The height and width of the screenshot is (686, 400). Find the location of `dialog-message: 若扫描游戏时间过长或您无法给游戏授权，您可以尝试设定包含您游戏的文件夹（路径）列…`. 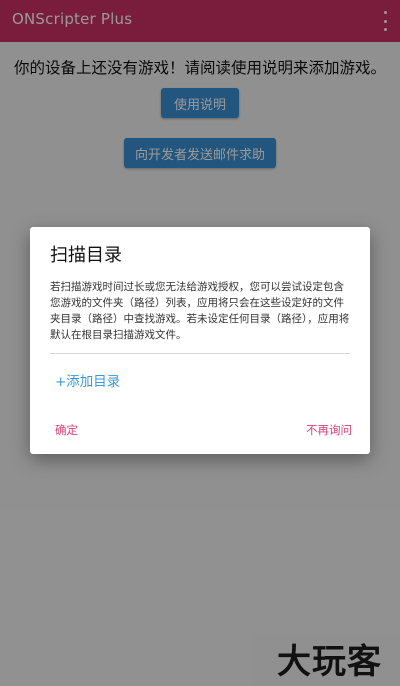

dialog-message: 若扫描游戏时间过长或您无法给游戏授权，您可以尝试设定包含您游戏的文件夹（路径）列… is located at coordinates (200, 311).